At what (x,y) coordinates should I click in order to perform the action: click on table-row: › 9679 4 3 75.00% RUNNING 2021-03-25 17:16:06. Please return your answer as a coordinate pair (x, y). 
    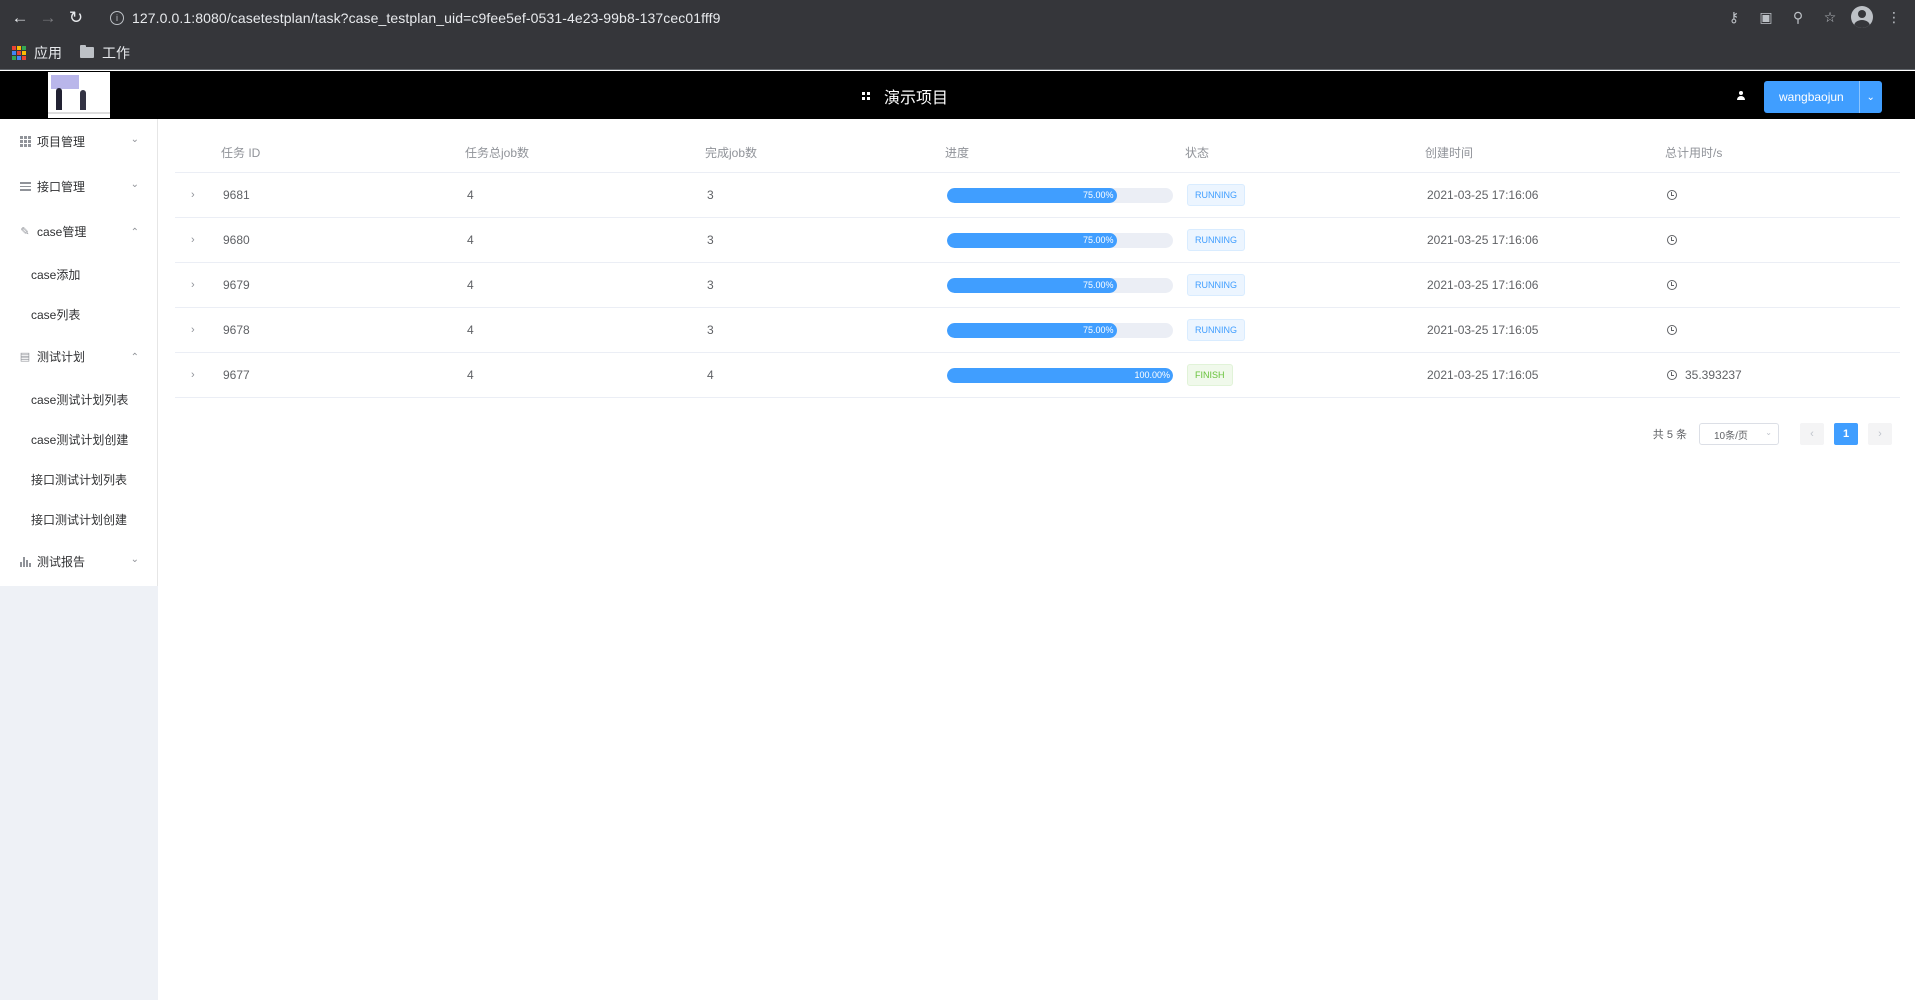
    Looking at the image, I should click on (1037, 285).